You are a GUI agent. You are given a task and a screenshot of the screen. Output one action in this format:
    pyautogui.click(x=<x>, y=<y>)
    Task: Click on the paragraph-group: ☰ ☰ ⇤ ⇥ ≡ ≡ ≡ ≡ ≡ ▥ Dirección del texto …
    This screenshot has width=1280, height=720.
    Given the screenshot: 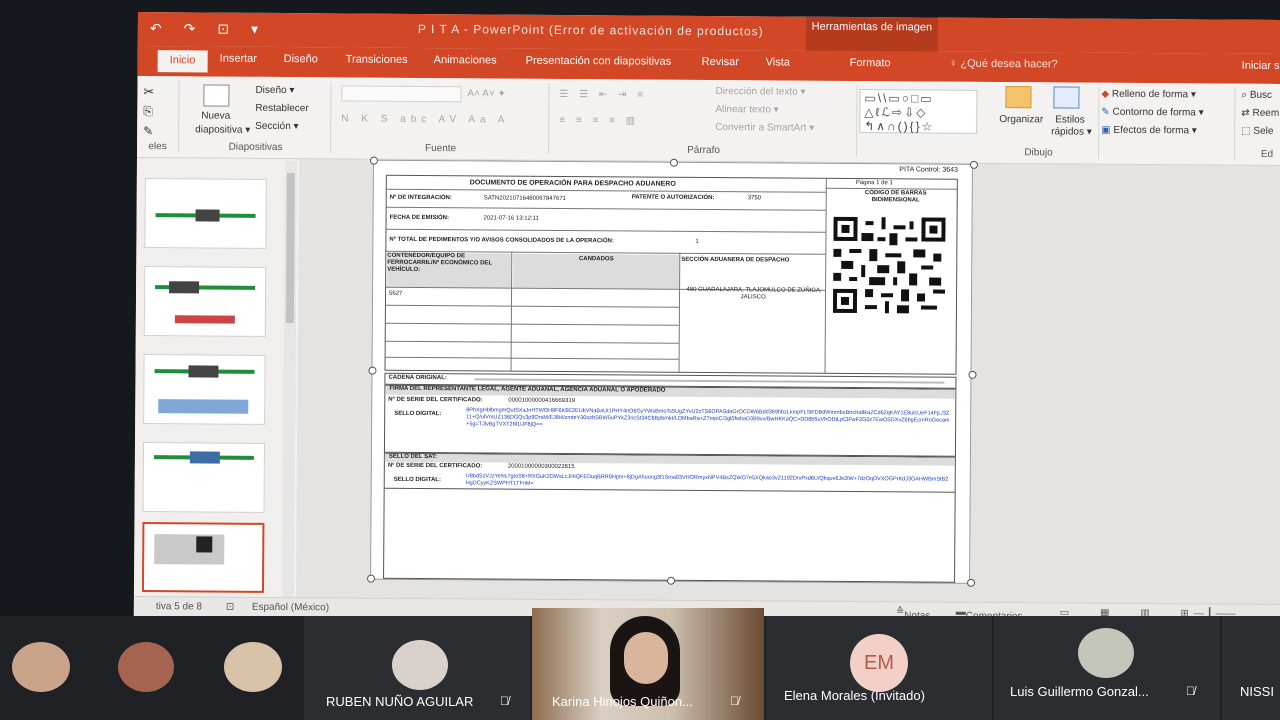 What is the action you would take?
    pyautogui.click(x=704, y=120)
    